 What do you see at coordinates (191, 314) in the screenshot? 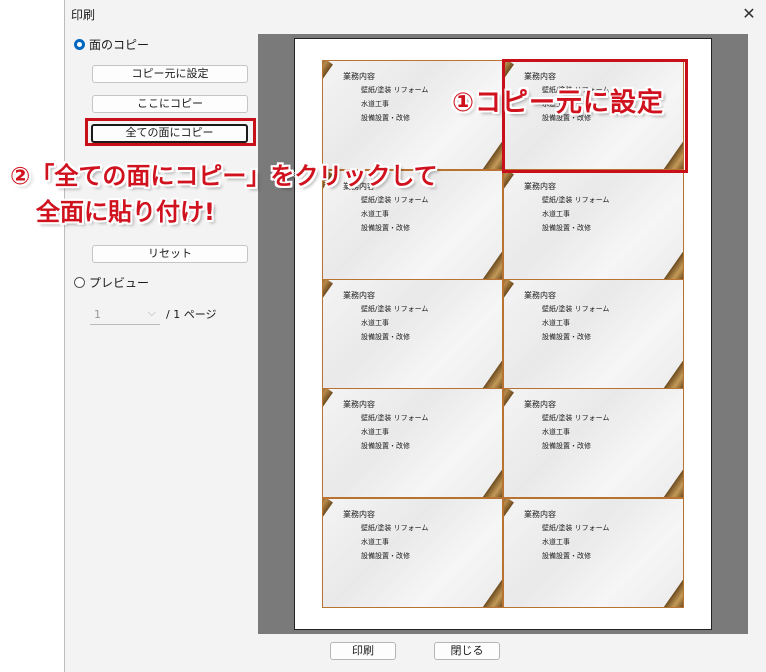
I see `page-count-label: / 1 ページ` at bounding box center [191, 314].